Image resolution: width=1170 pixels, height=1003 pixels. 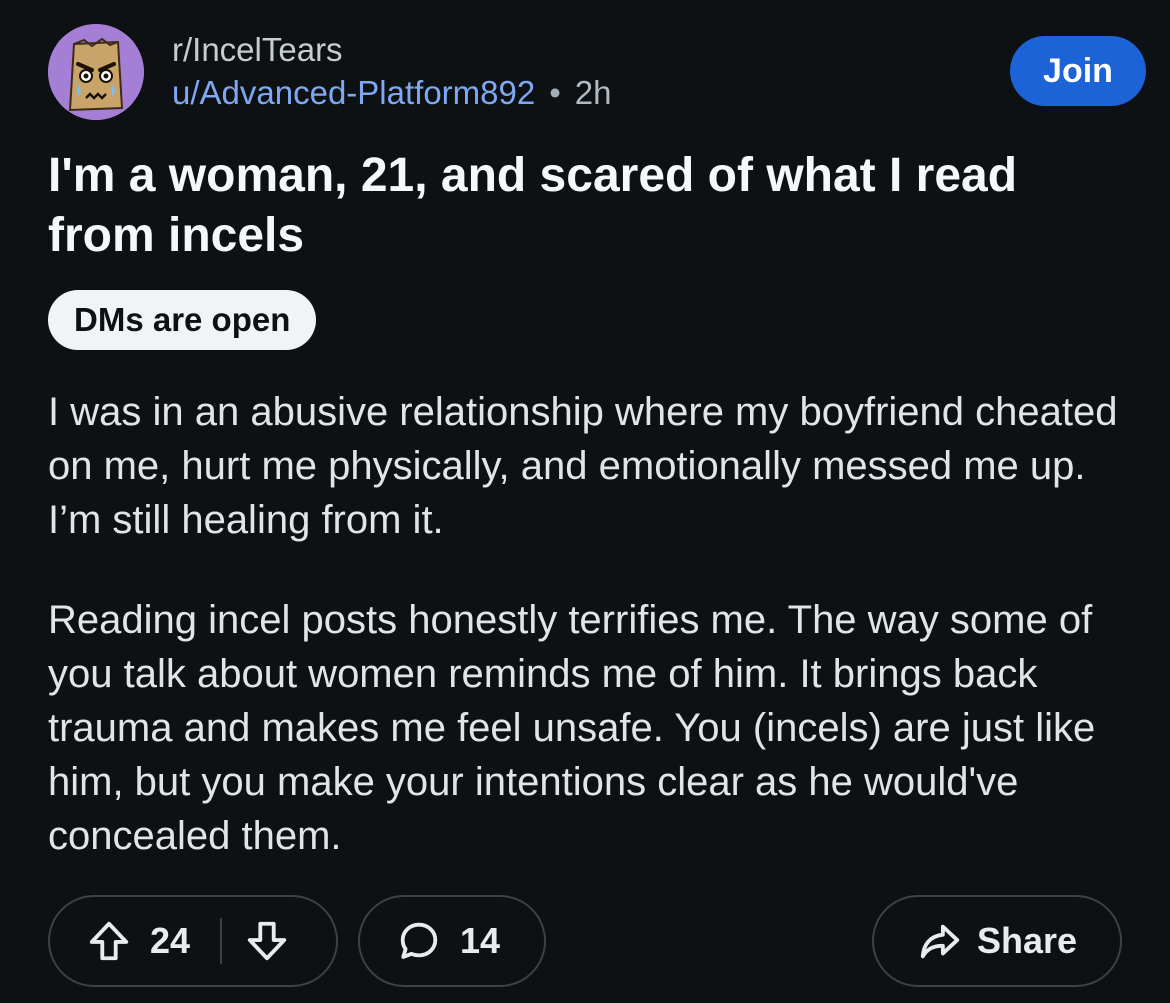 I want to click on vote-pill: 24, so click(x=193, y=941).